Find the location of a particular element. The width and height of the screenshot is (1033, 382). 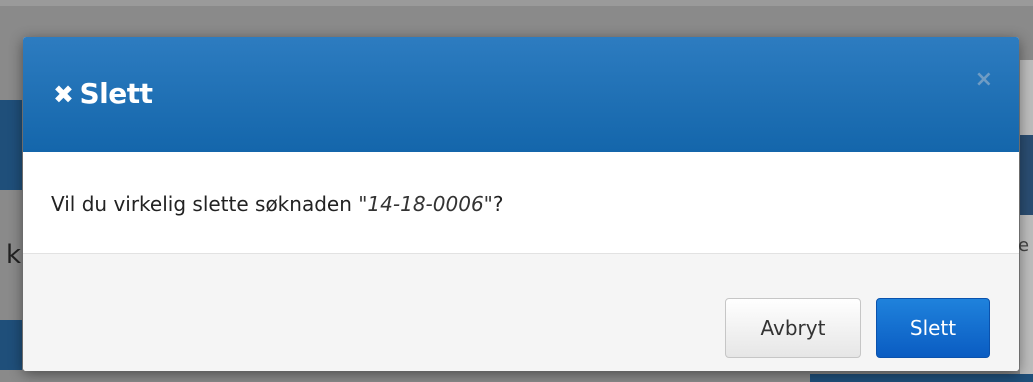

cancel-button: Avbryt is located at coordinates (793, 328).